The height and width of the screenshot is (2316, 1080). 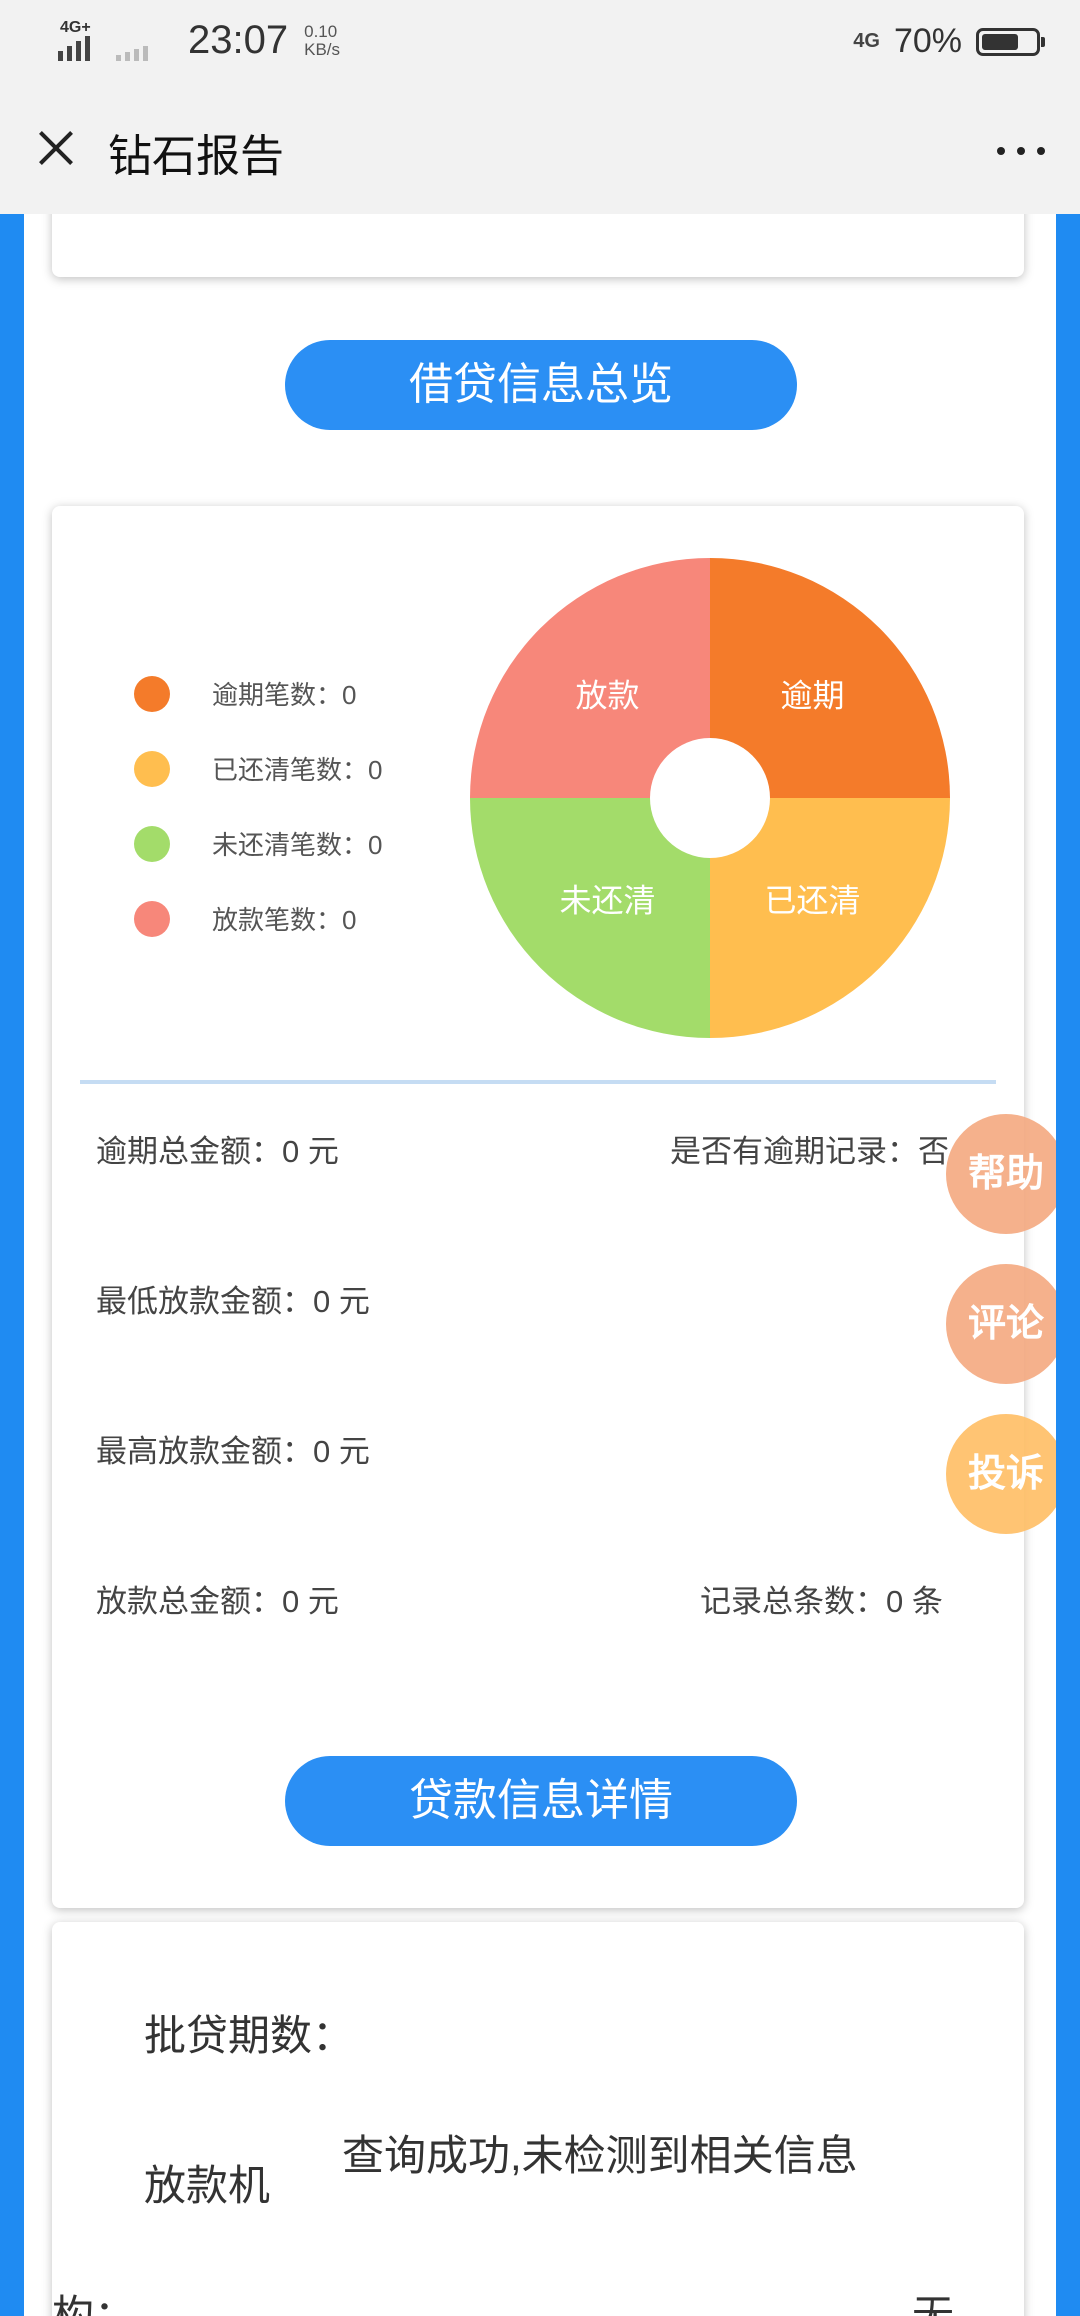 I want to click on has-overdue-record: 是否有逾期记录：否, so click(x=809, y=1151).